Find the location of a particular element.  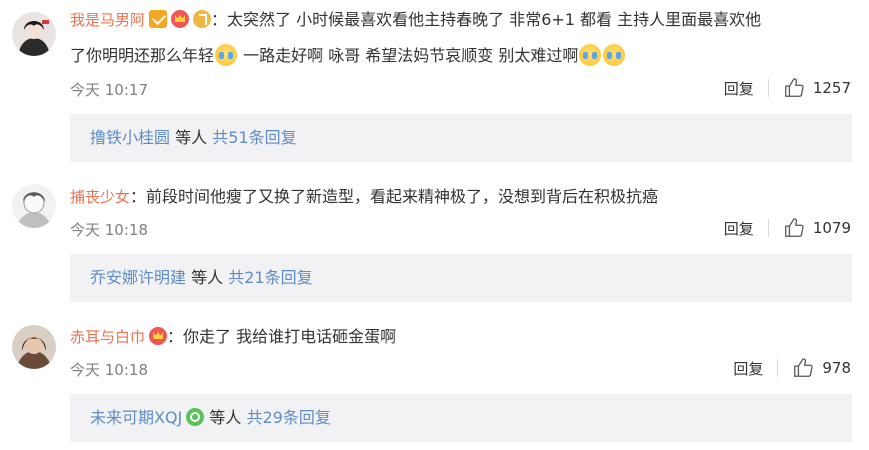

username-link: 赤耳与白巾 is located at coordinates (107, 337).